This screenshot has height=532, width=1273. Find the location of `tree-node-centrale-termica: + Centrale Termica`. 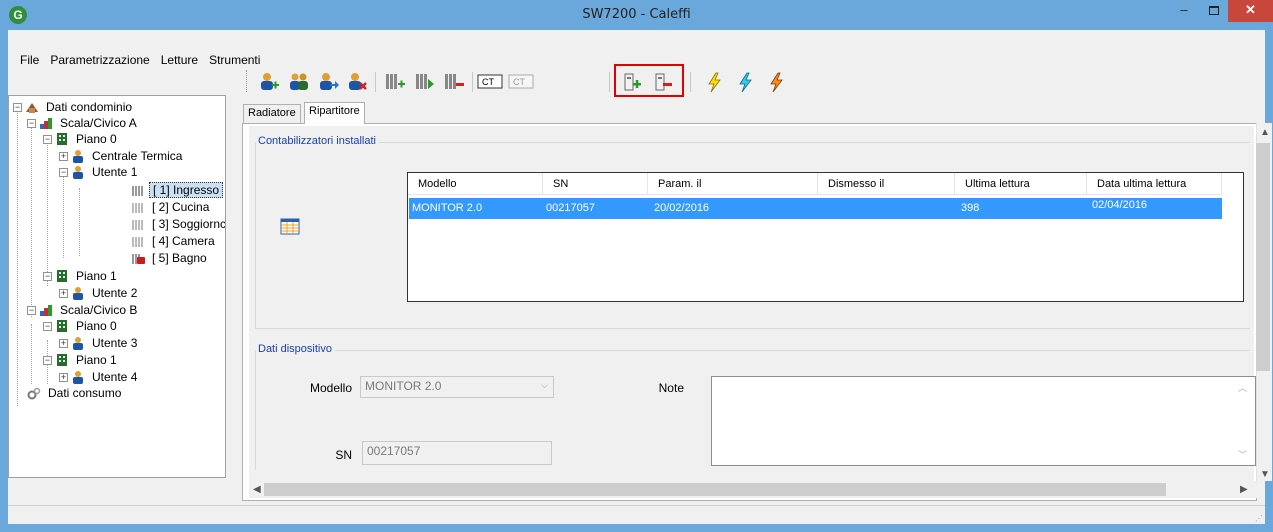

tree-node-centrale-termica: + Centrale Termica is located at coordinates (122, 156).